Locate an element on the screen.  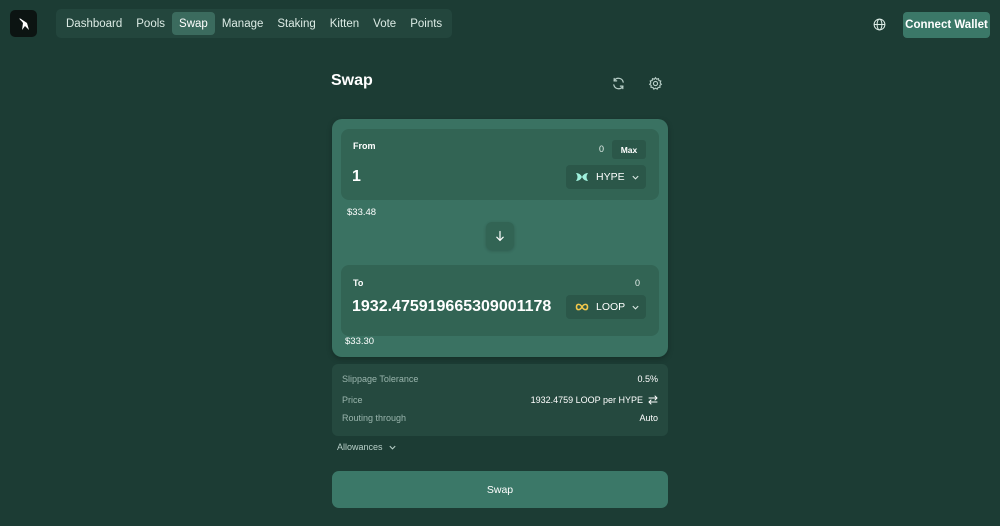
routing-row: Routing through Auto is located at coordinates (500, 418).